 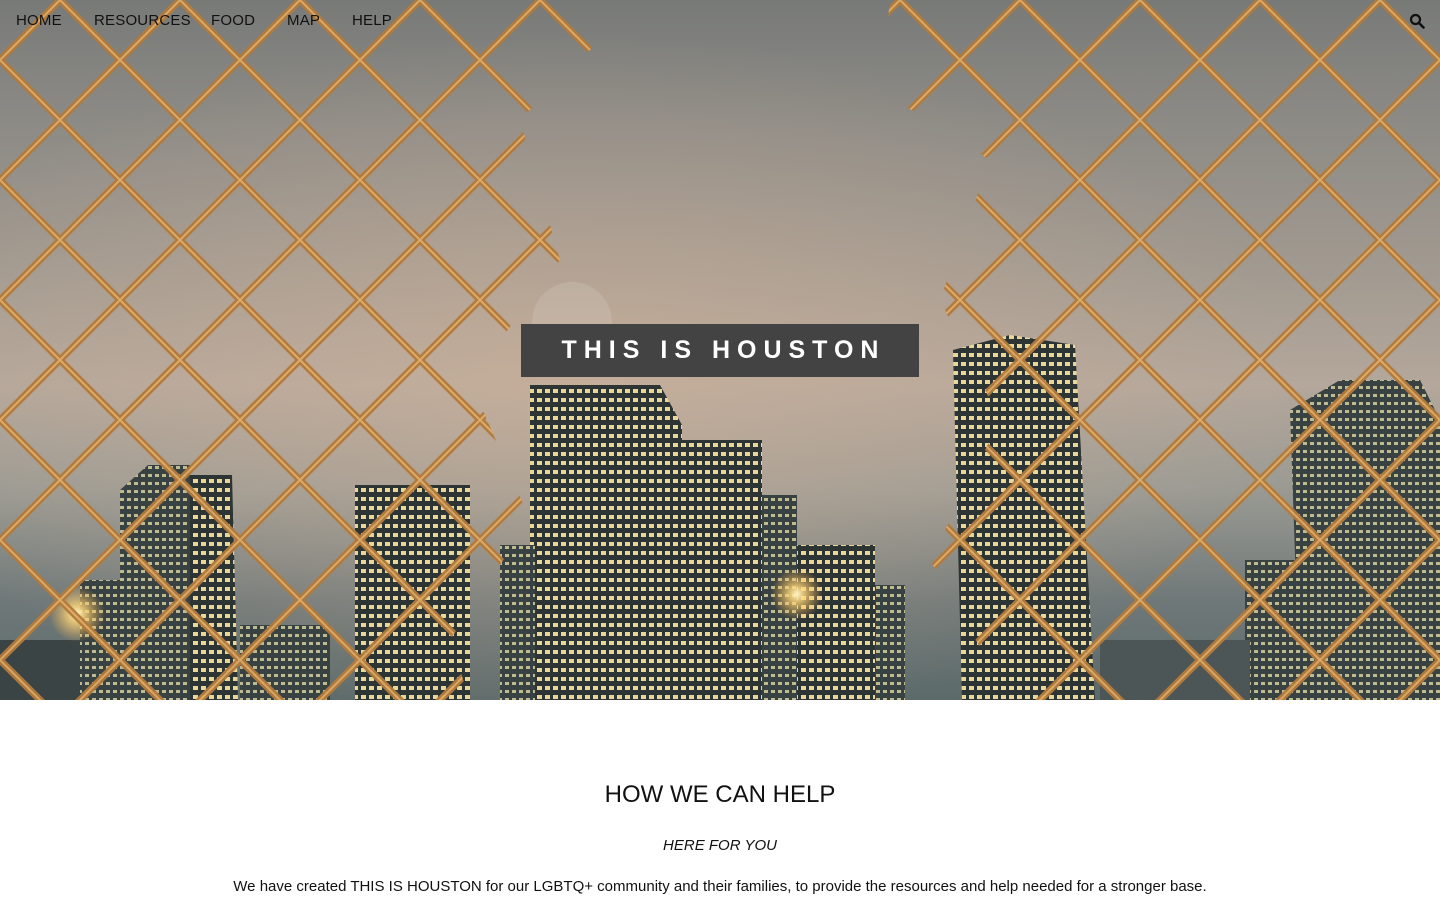 I want to click on search-icon, so click(x=1417, y=21).